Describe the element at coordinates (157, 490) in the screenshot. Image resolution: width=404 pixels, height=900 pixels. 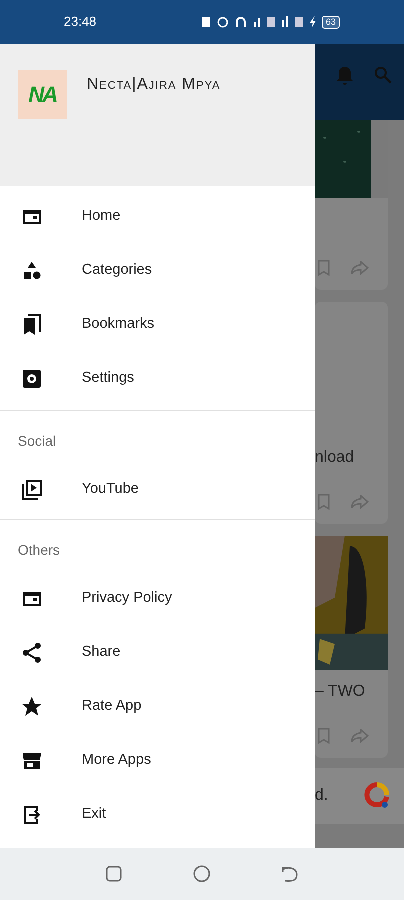
I see `drawer-item: YouTube` at that location.